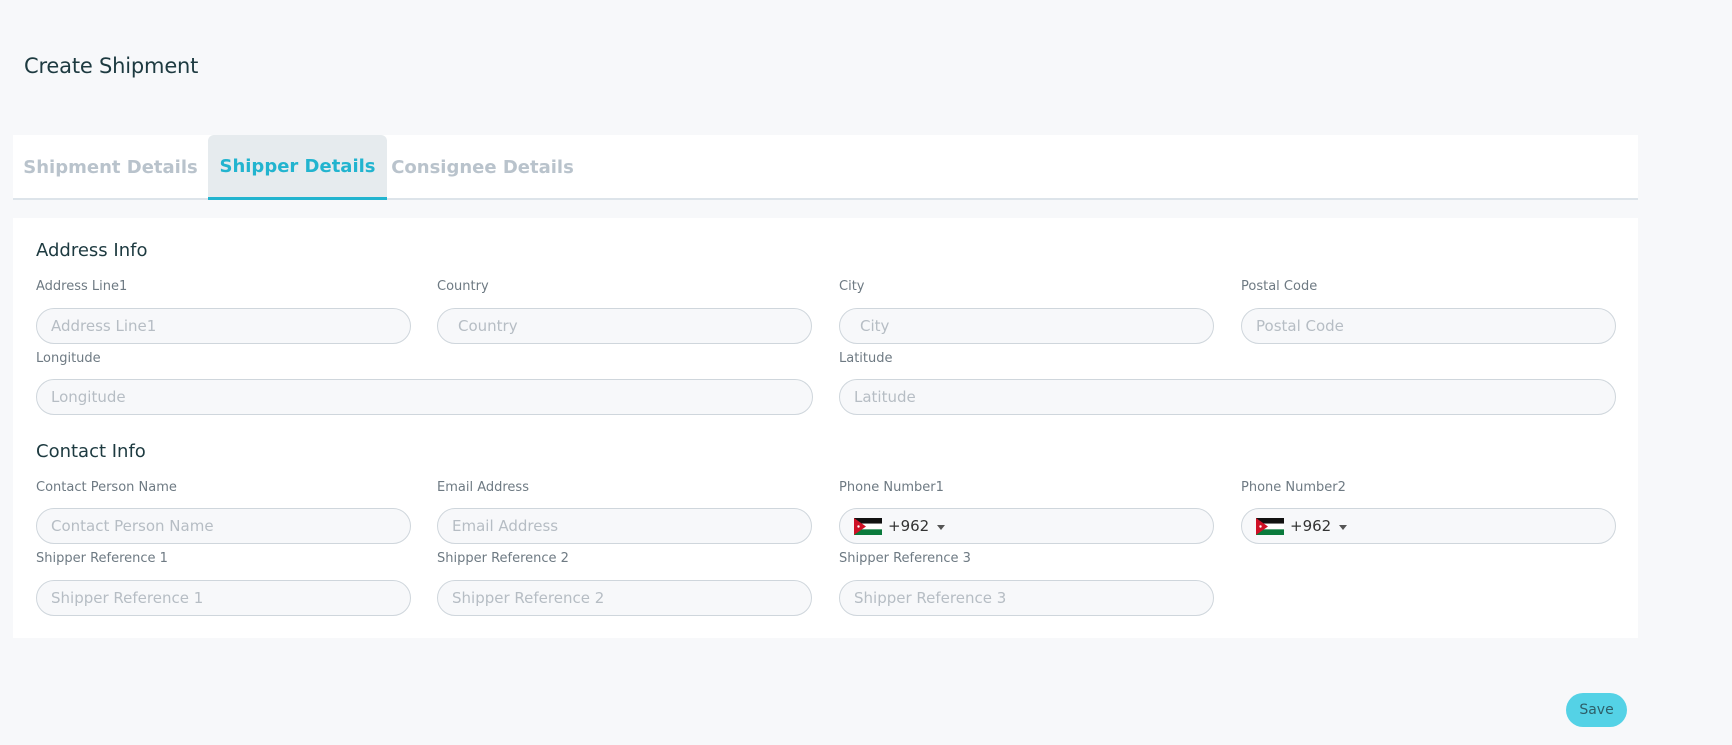 The width and height of the screenshot is (1732, 745). What do you see at coordinates (483, 487) in the screenshot?
I see `email-label: Email Address` at bounding box center [483, 487].